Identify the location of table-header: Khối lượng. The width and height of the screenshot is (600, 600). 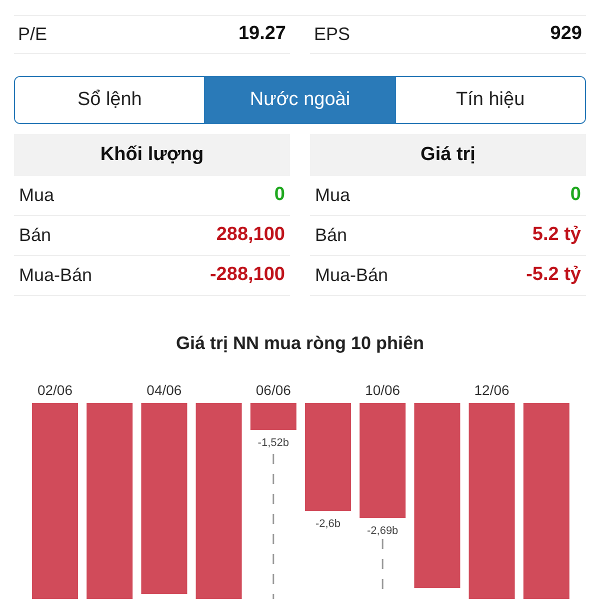
(152, 155).